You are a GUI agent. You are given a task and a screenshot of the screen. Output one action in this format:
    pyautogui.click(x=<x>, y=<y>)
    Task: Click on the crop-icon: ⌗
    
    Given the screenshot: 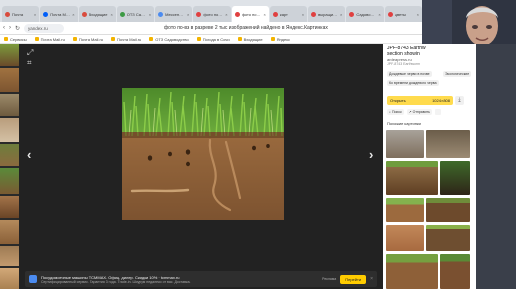 What is the action you would take?
    pyautogui.click(x=29, y=63)
    